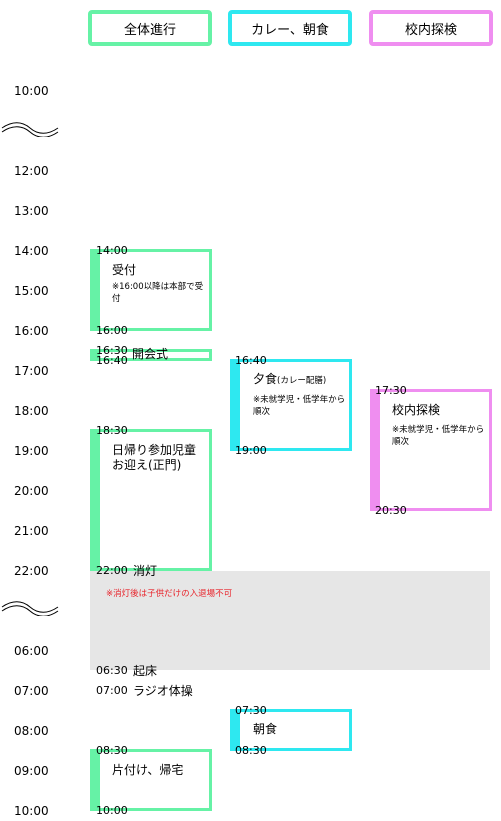 The image size is (501, 821). What do you see at coordinates (31, 371) in the screenshot?
I see `time-label: 17:00` at bounding box center [31, 371].